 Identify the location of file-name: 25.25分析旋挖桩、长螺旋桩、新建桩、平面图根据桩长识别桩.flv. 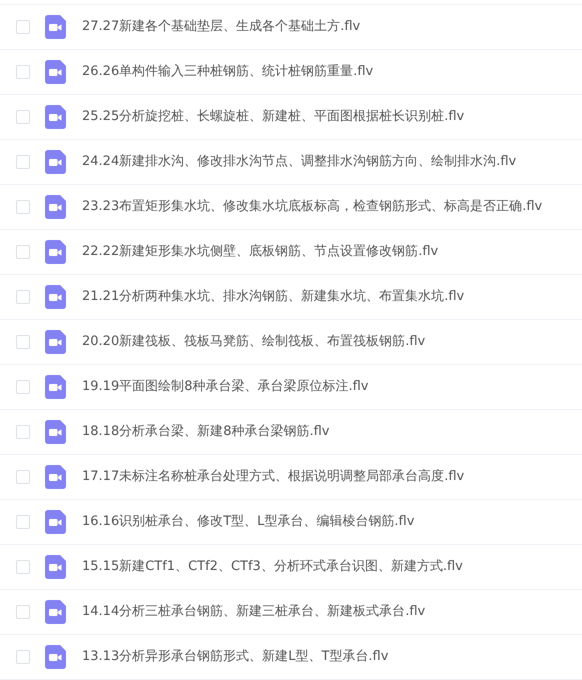
(273, 117).